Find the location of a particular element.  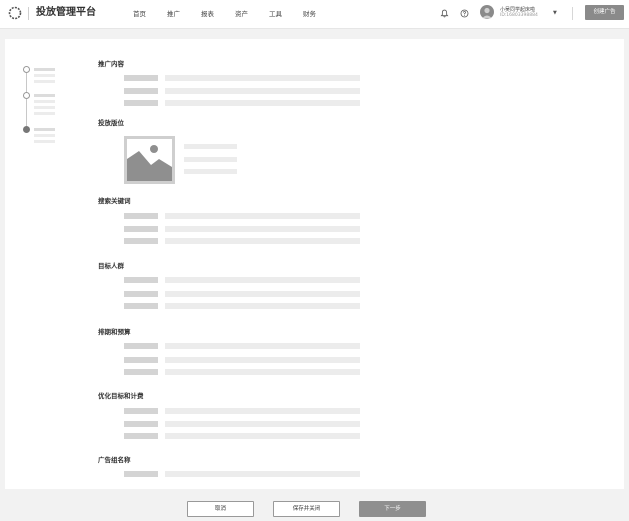

create-ad-button: 创建广告 is located at coordinates (604, 12).